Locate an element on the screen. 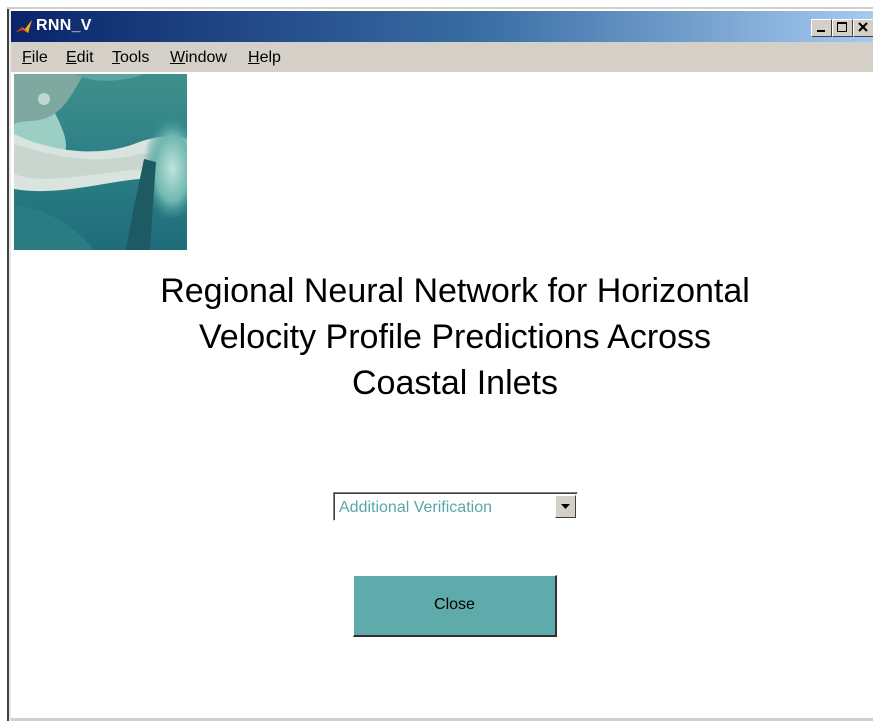 The height and width of the screenshot is (721, 873). mode-select: Additional Verification is located at coordinates (455, 506).